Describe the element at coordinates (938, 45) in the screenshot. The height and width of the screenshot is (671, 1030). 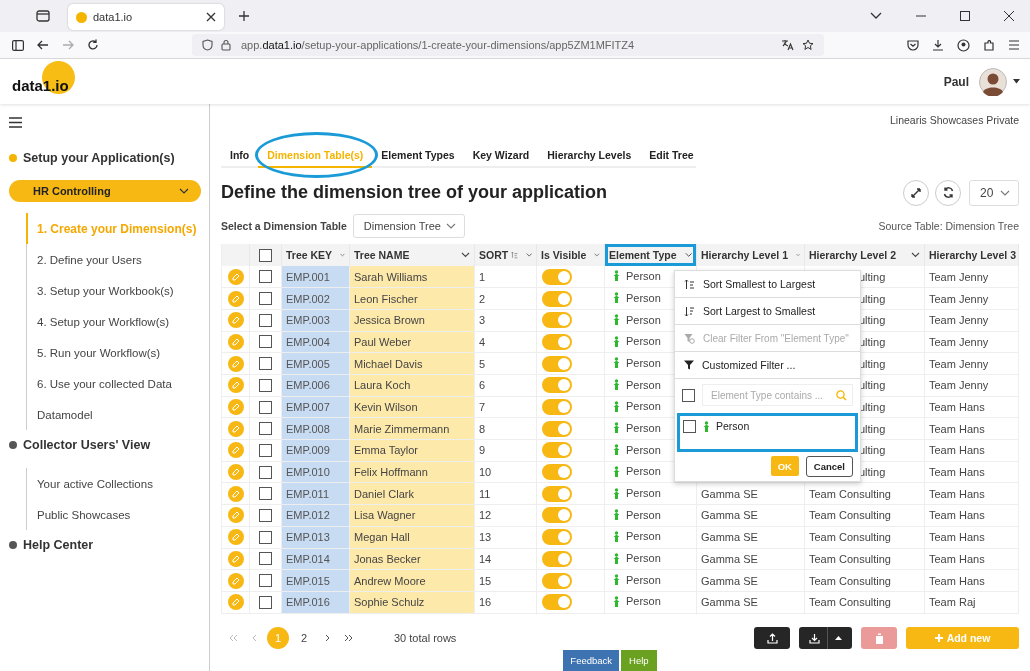
I see `download-icon` at that location.